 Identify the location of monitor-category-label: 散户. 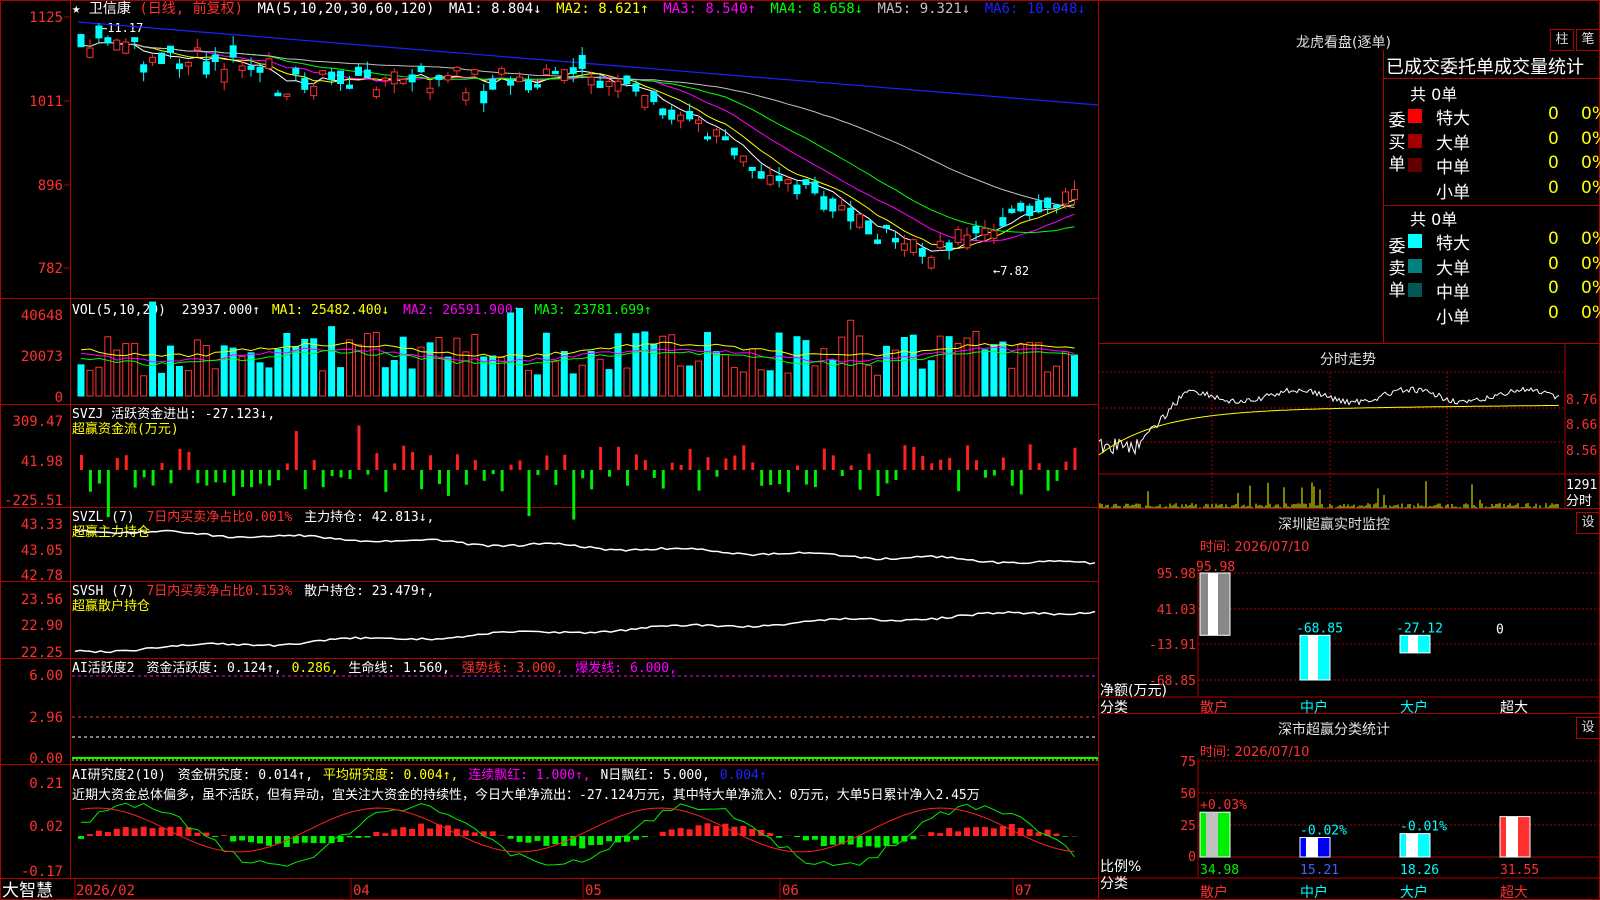
(1214, 707).